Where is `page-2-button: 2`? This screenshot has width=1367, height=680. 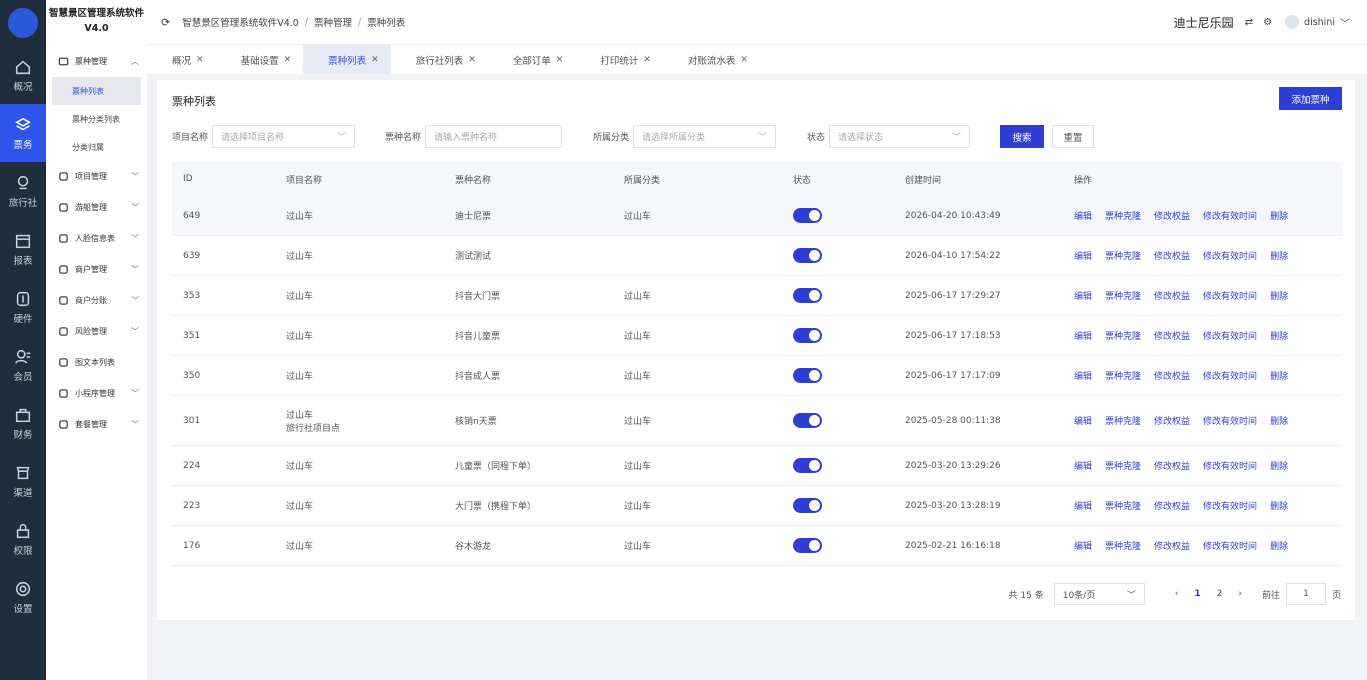
page-2-button: 2 is located at coordinates (1220, 594).